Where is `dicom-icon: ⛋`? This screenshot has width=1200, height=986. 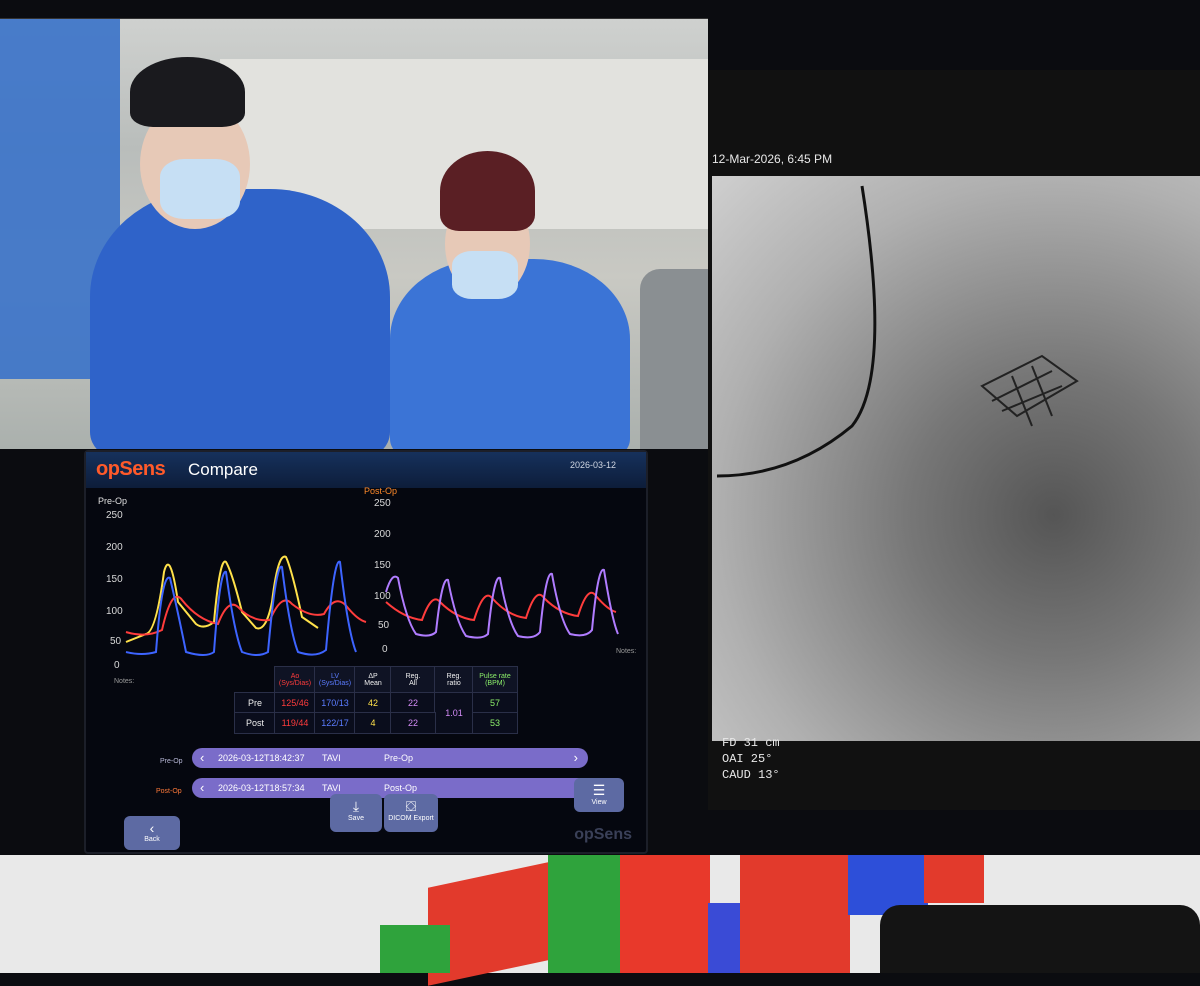 dicom-icon: ⛋ is located at coordinates (411, 806).